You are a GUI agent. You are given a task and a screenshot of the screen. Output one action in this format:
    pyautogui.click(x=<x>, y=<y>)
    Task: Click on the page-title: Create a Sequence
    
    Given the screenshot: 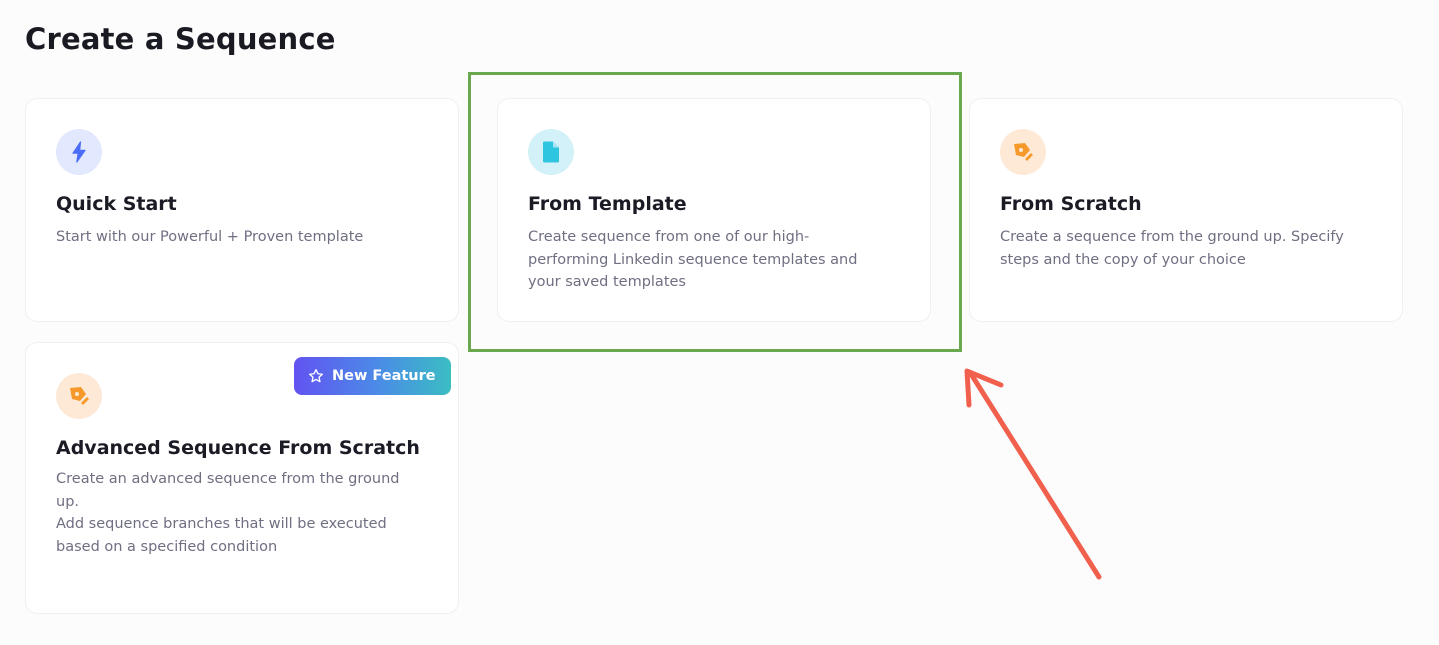 What is the action you would take?
    pyautogui.click(x=180, y=39)
    